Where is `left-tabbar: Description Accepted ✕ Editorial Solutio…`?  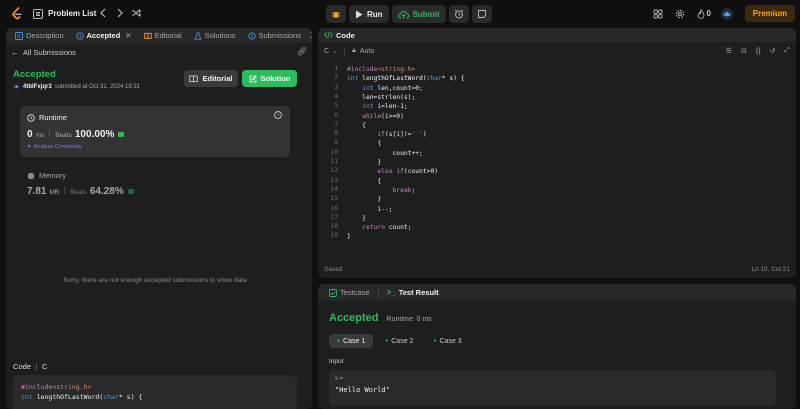 left-tabbar: Description Accepted ✕ Editorial Solutio… is located at coordinates (159, 35).